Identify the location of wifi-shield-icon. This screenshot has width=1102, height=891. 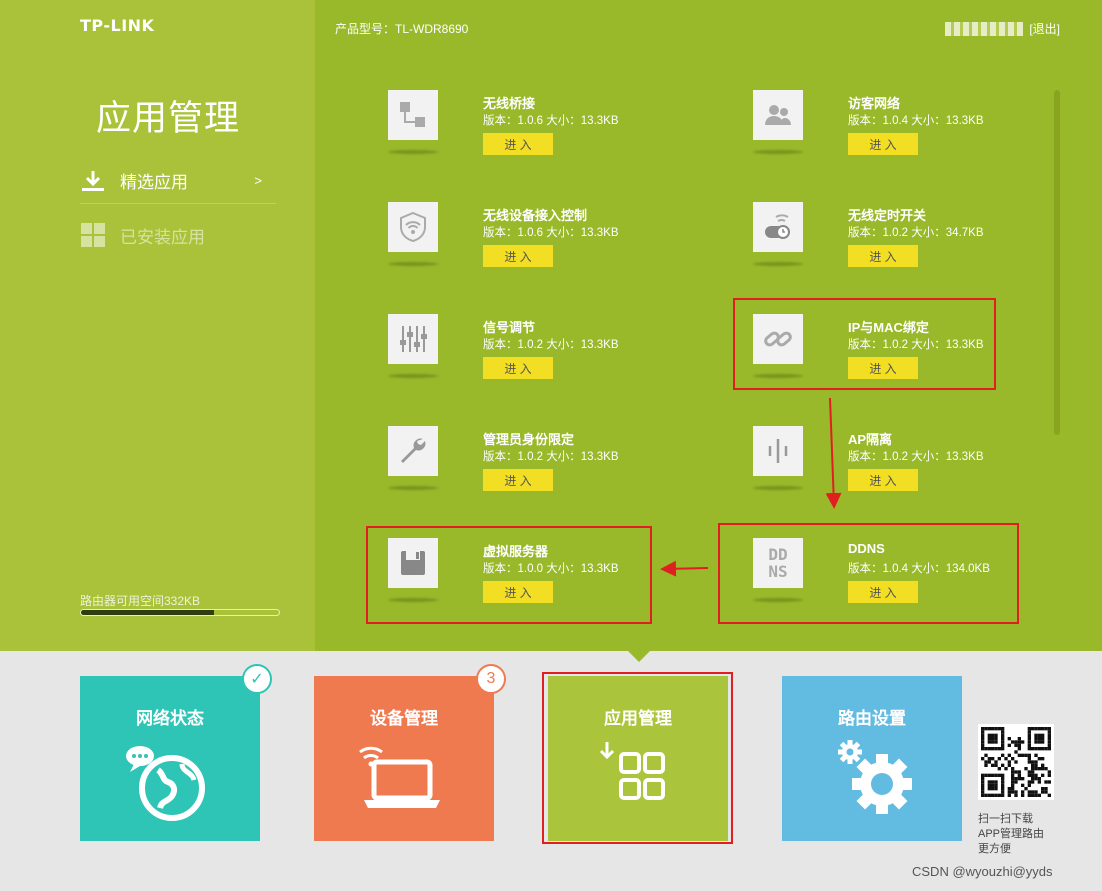
(413, 227).